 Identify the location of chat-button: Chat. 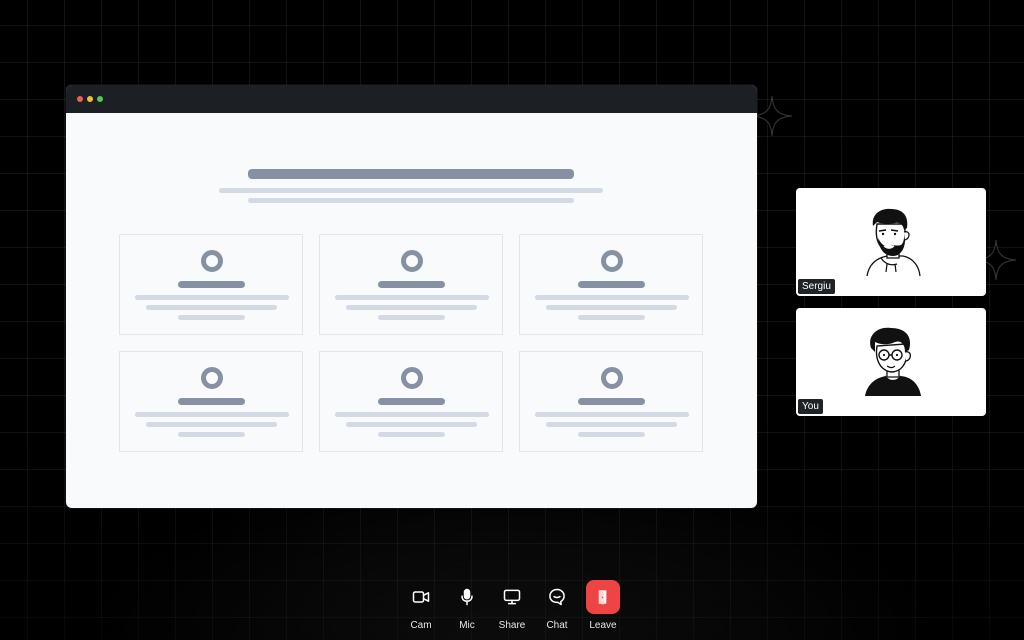
(557, 606).